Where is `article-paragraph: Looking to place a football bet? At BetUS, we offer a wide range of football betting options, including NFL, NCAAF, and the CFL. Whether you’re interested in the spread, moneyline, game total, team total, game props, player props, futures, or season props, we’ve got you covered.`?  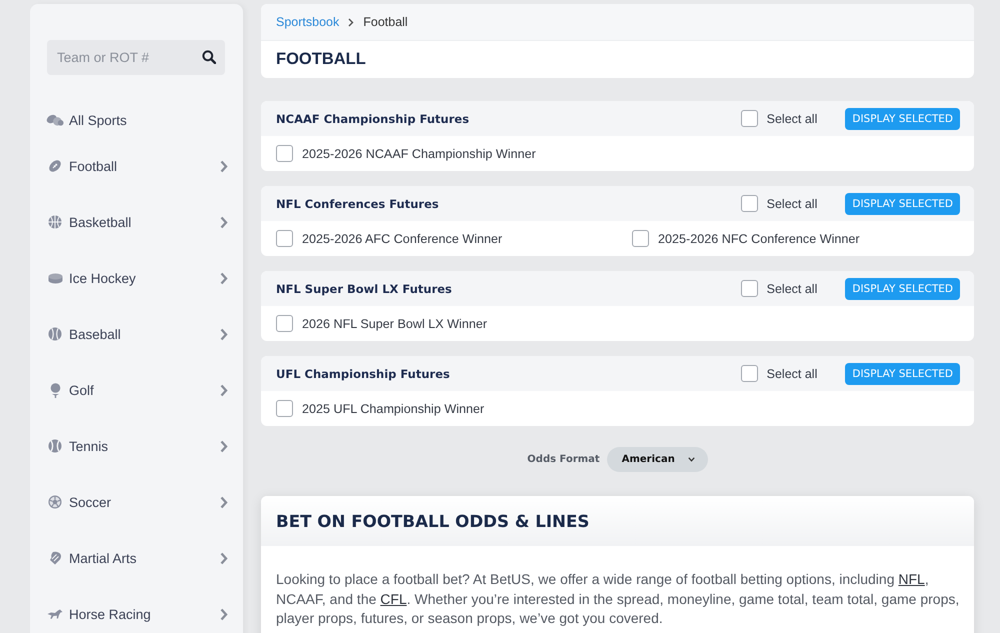 article-paragraph: Looking to place a football bet? At BetUS, we offer a wide range of football betting options, including NFL, NCAAF, and the CFL. Whether you’re interested in the spread, moneyline, game total, team total, game props, player props, futures, or season props, we’ve got you covered. is located at coordinates (618, 599).